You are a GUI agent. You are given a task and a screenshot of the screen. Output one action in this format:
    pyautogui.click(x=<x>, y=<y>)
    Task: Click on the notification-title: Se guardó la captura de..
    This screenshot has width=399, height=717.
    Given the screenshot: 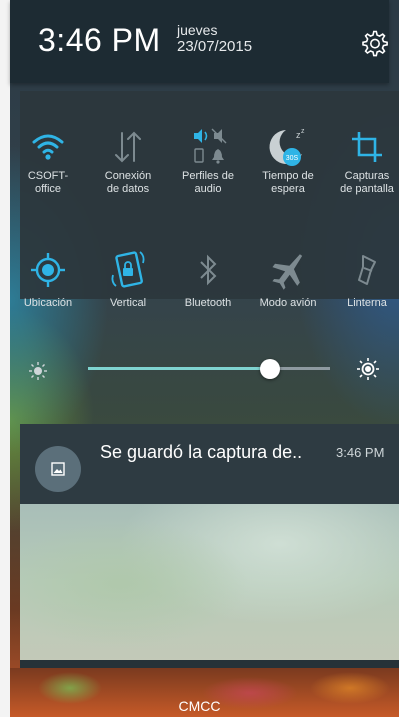 What is the action you would take?
    pyautogui.click(x=201, y=452)
    